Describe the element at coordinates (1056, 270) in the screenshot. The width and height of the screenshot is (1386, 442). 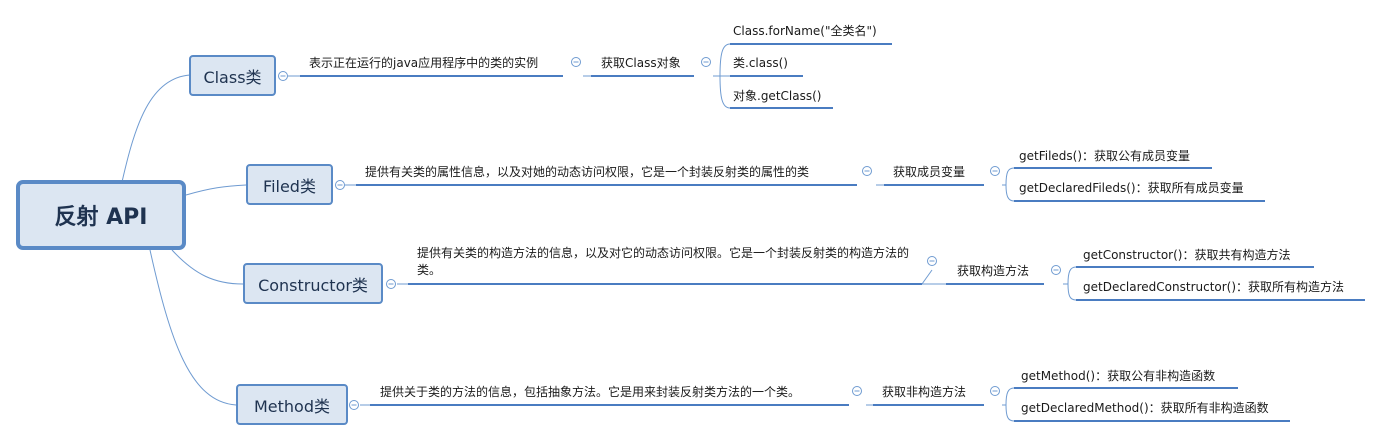
I see `collapse-toggle-constructor-action` at that location.